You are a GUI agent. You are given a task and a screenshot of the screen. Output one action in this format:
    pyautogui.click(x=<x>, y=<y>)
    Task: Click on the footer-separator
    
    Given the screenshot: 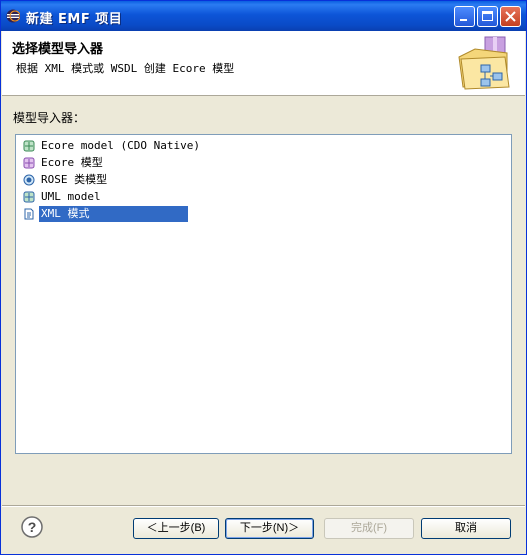 What is the action you would take?
    pyautogui.click(x=263, y=506)
    